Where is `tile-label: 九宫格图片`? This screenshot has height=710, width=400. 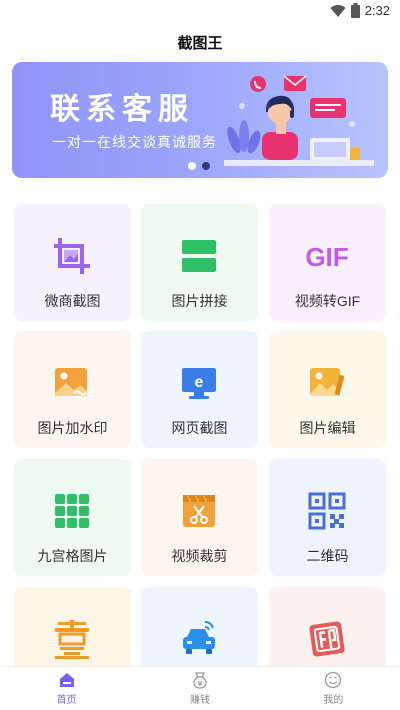 tile-label: 九宫格图片 is located at coordinates (72, 556).